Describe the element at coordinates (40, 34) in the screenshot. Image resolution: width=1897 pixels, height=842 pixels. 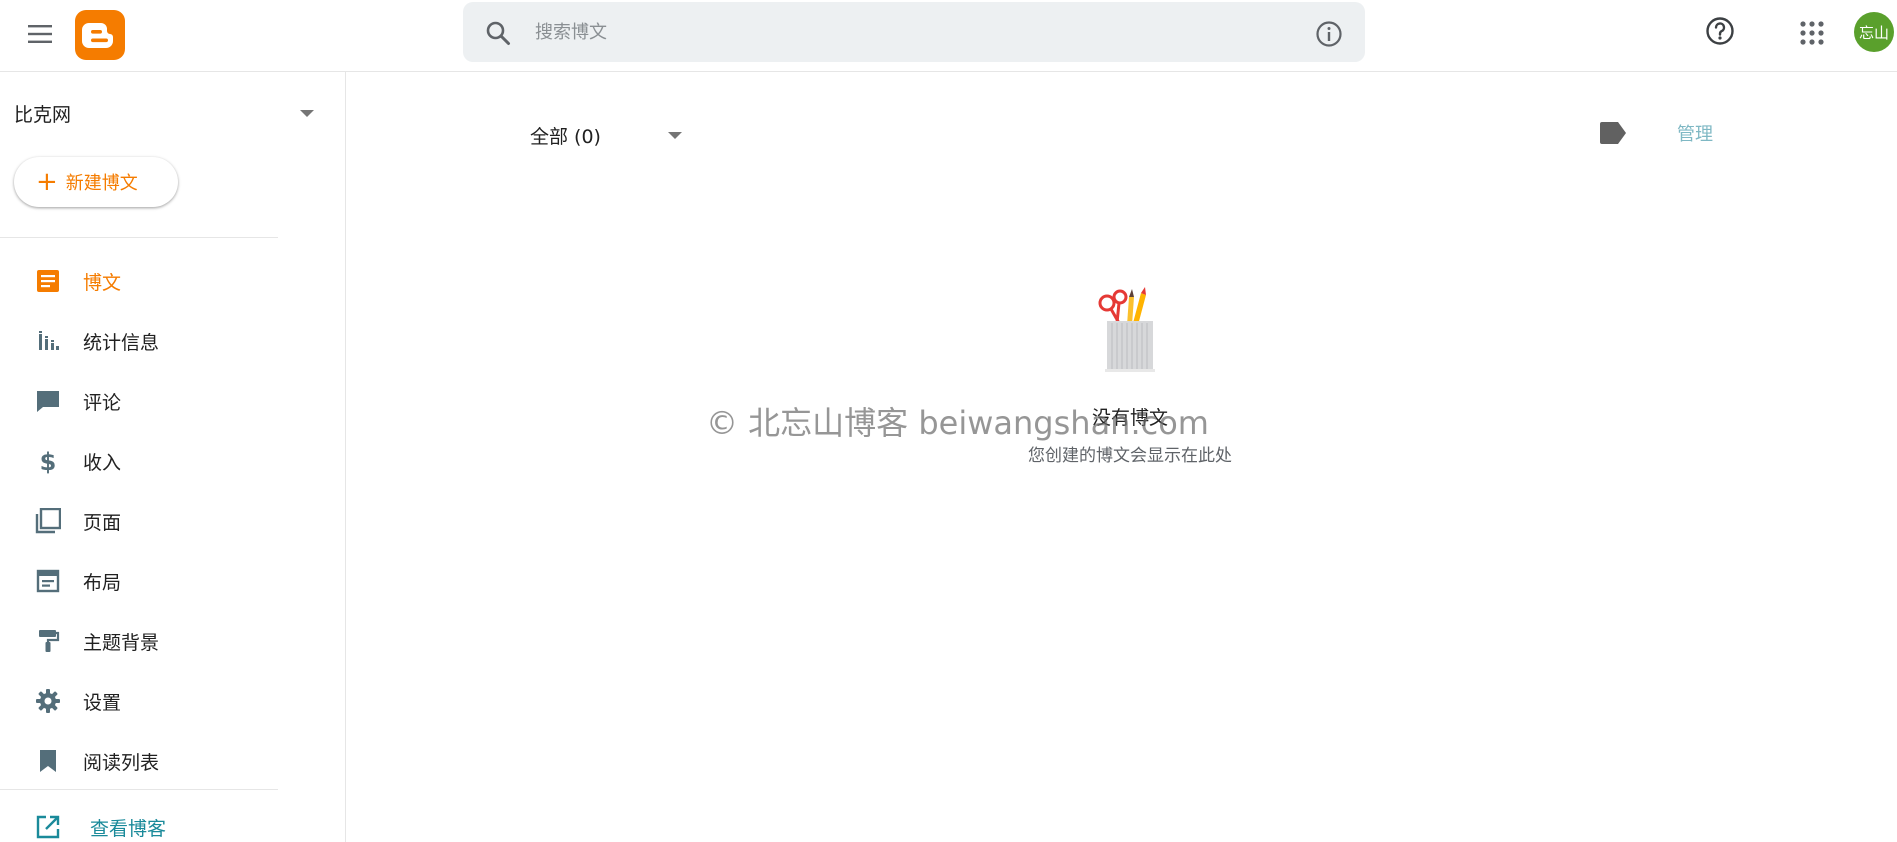
I see `menu-icon` at that location.